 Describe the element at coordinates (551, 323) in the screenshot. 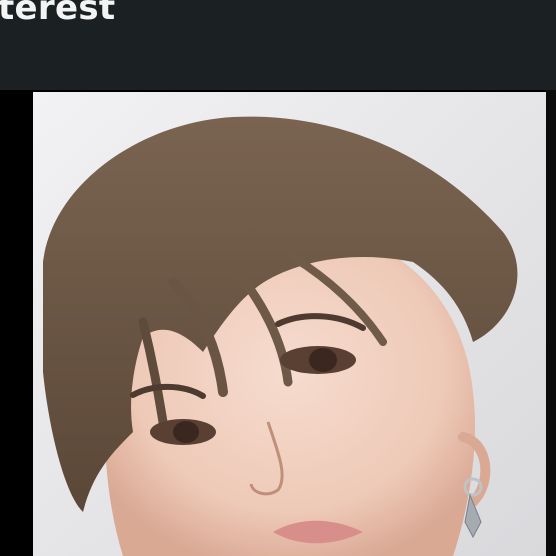

I see `right-margin` at that location.